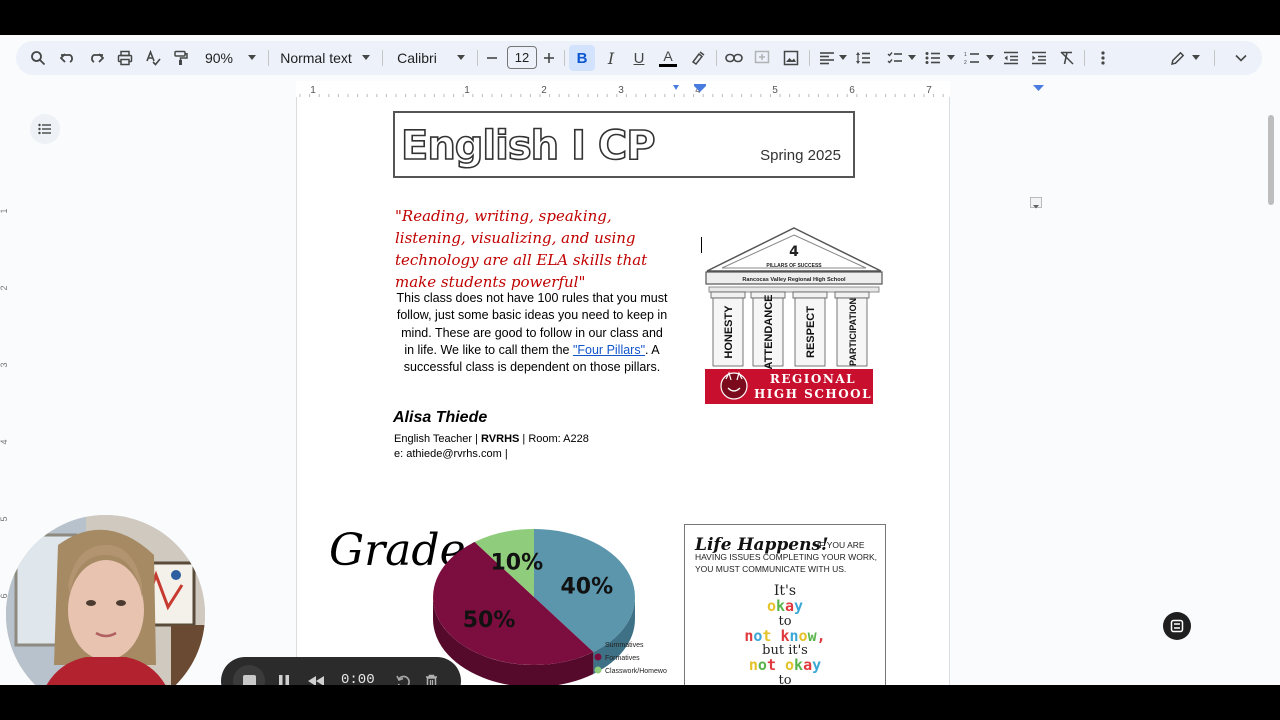  Describe the element at coordinates (528, 146) in the screenshot. I see `course-title: English I CP` at that location.